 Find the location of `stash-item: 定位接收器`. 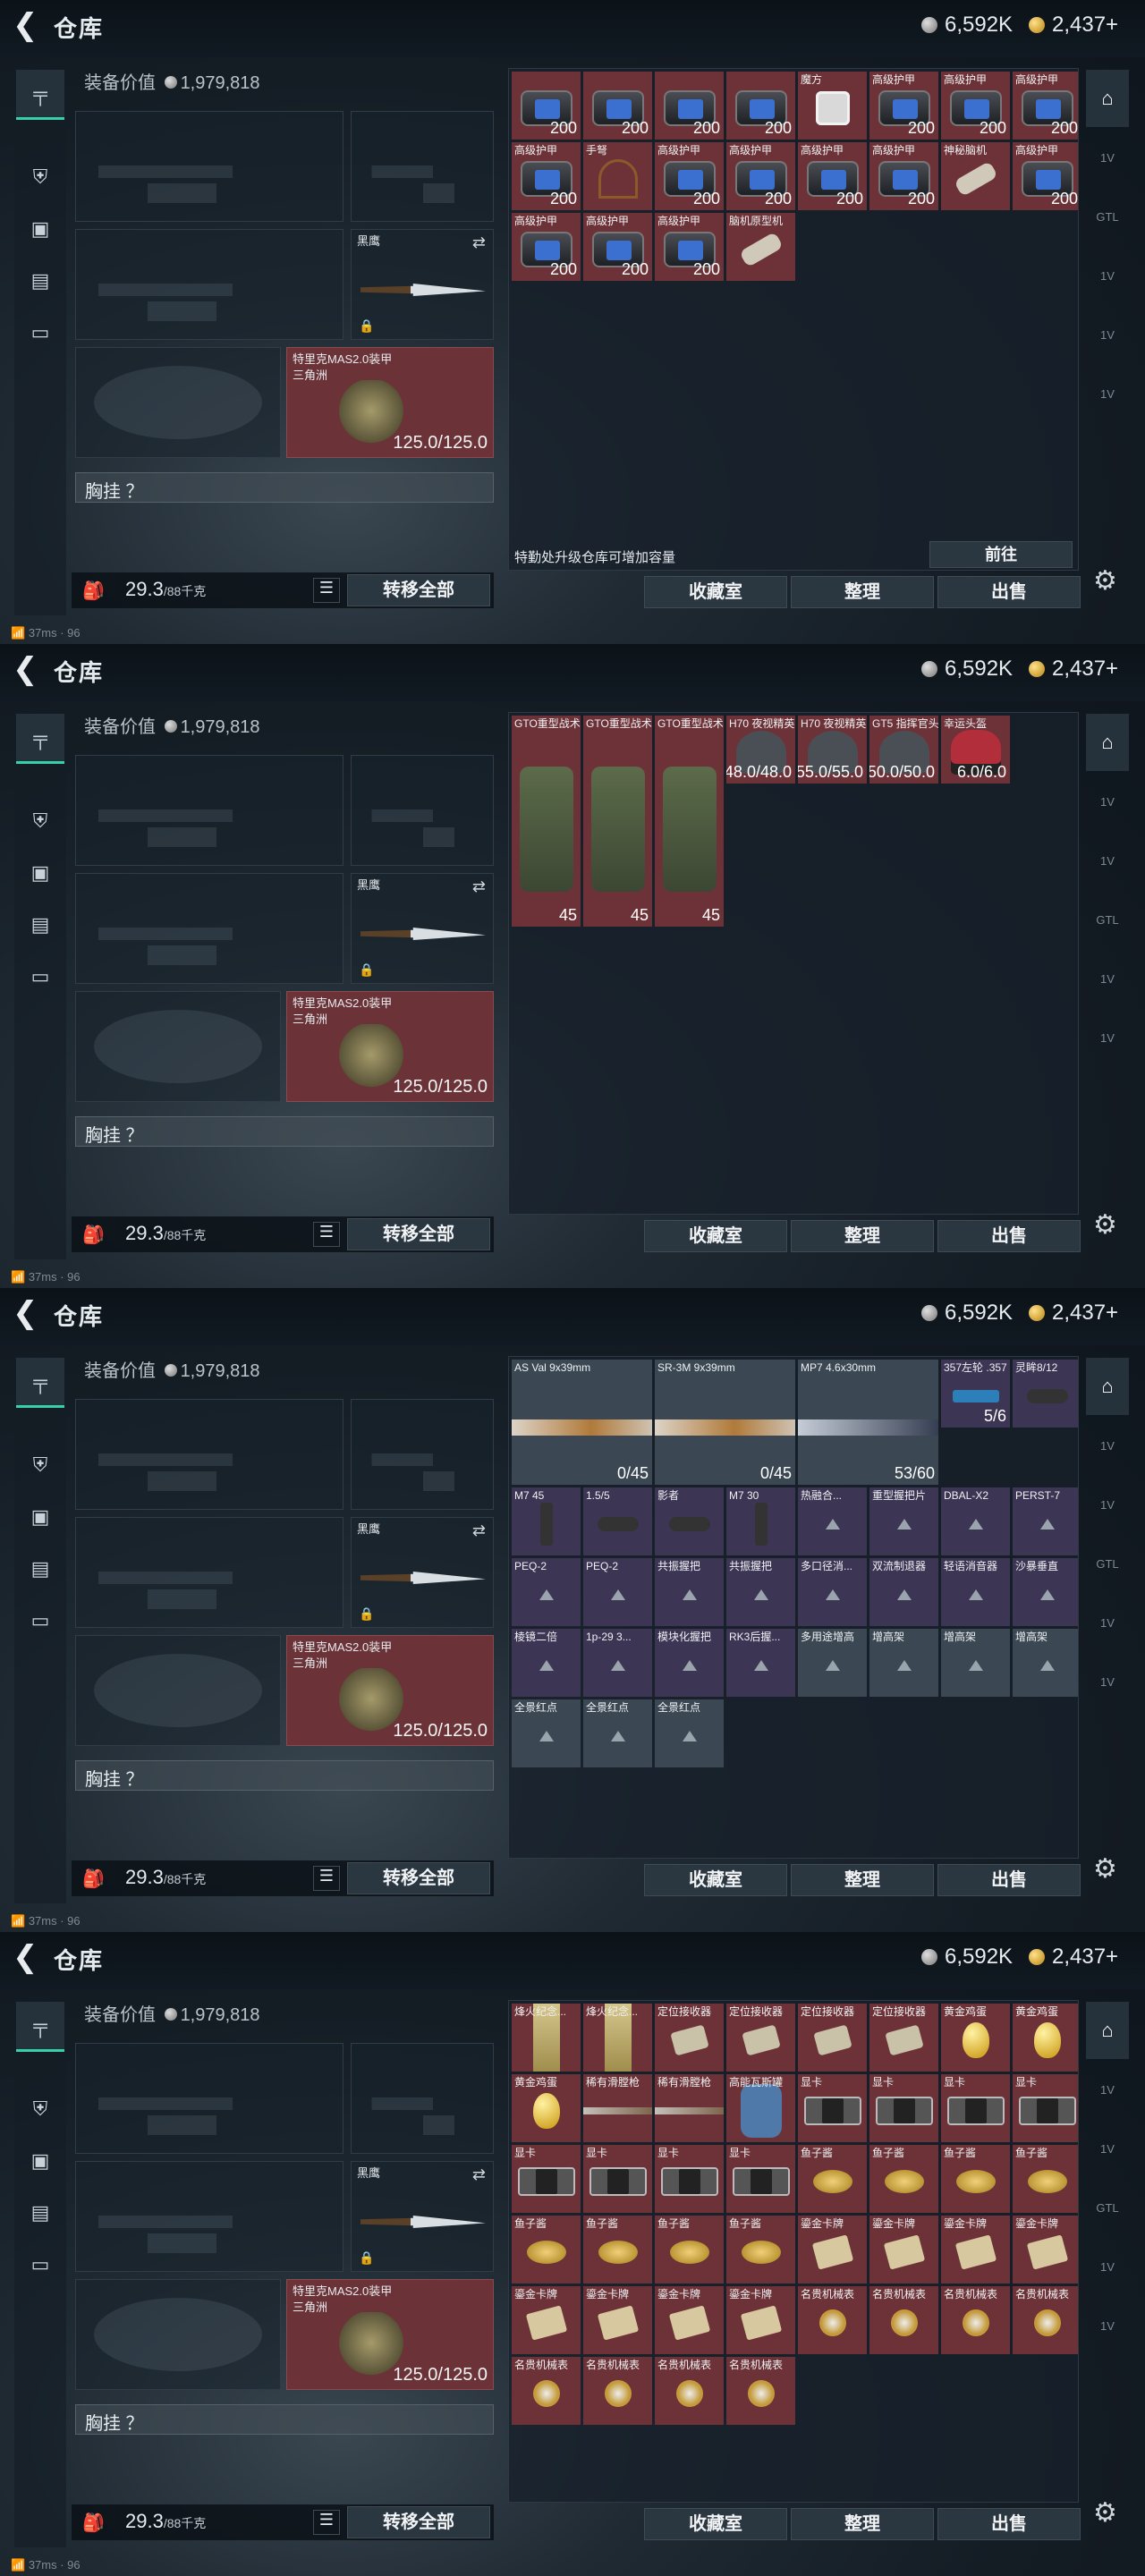

stash-item: 定位接收器 is located at coordinates (903, 2038).